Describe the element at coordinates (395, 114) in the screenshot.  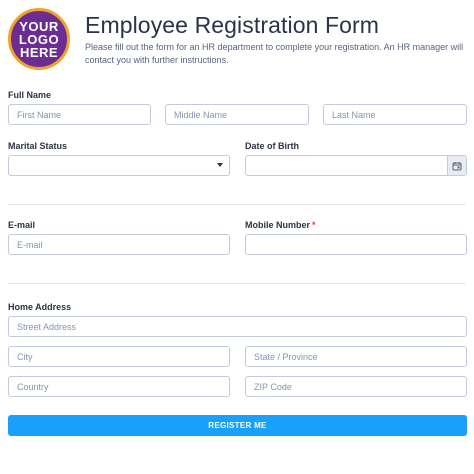
I see `last-name-input` at that location.